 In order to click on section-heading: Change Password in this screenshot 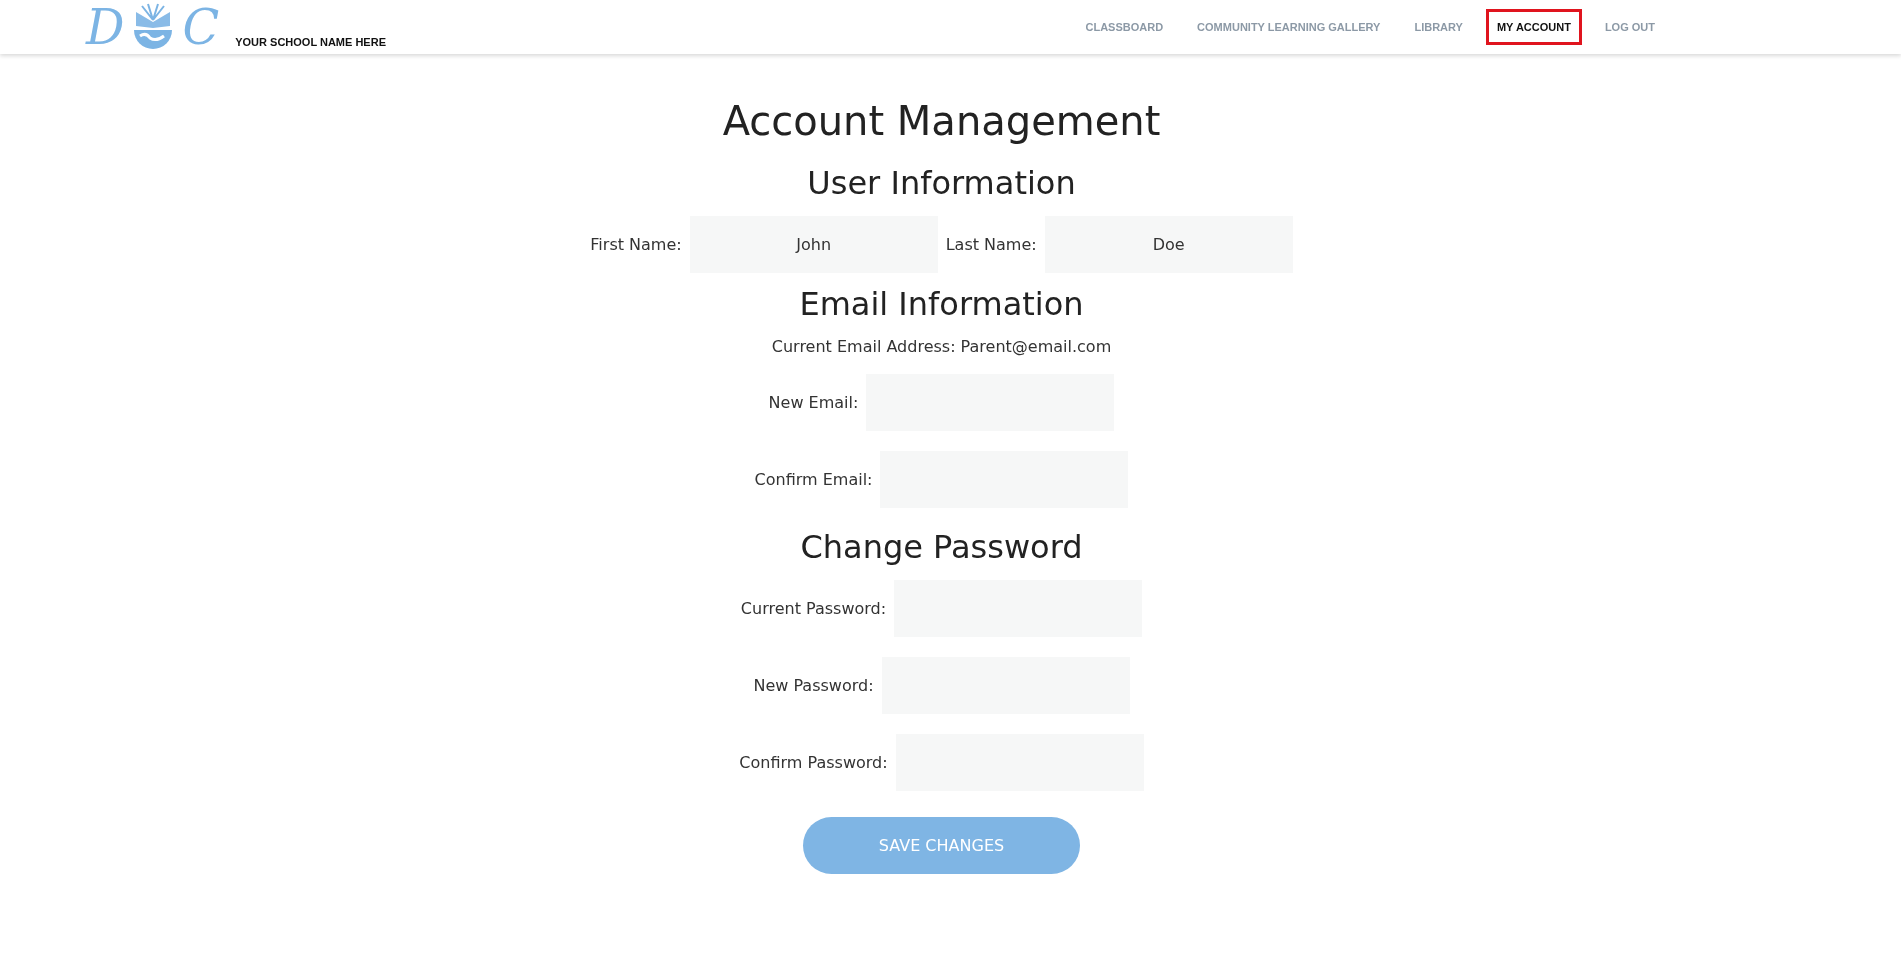, I will do `click(941, 547)`.